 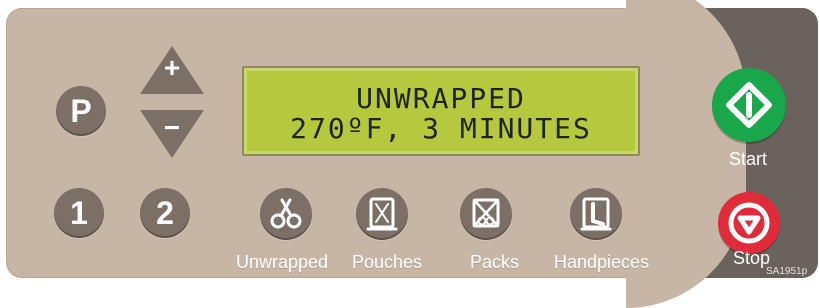 I want to click on handpieces-button, so click(x=596, y=214).